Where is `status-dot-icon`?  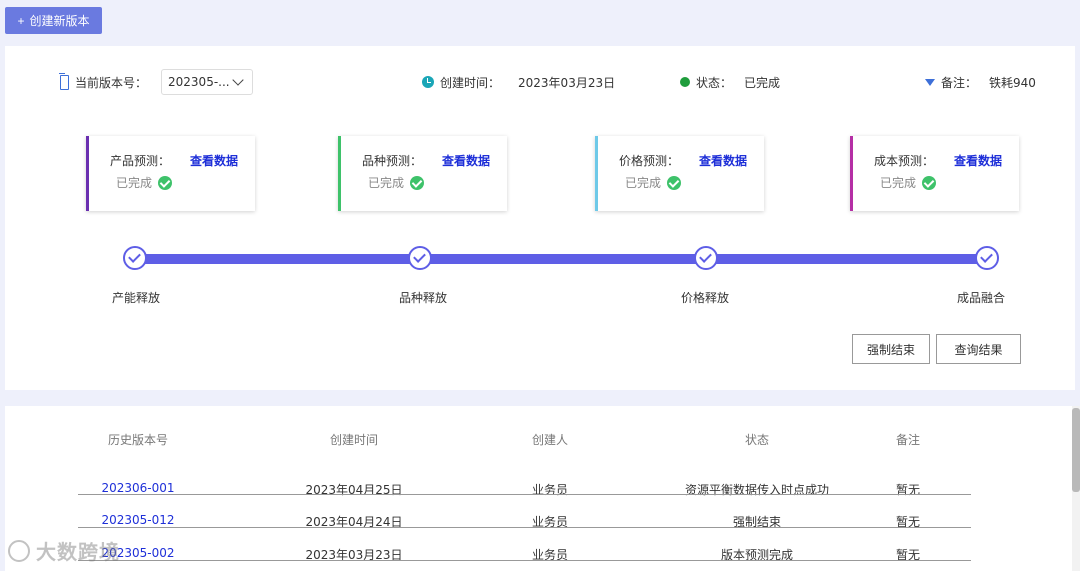 status-dot-icon is located at coordinates (685, 82).